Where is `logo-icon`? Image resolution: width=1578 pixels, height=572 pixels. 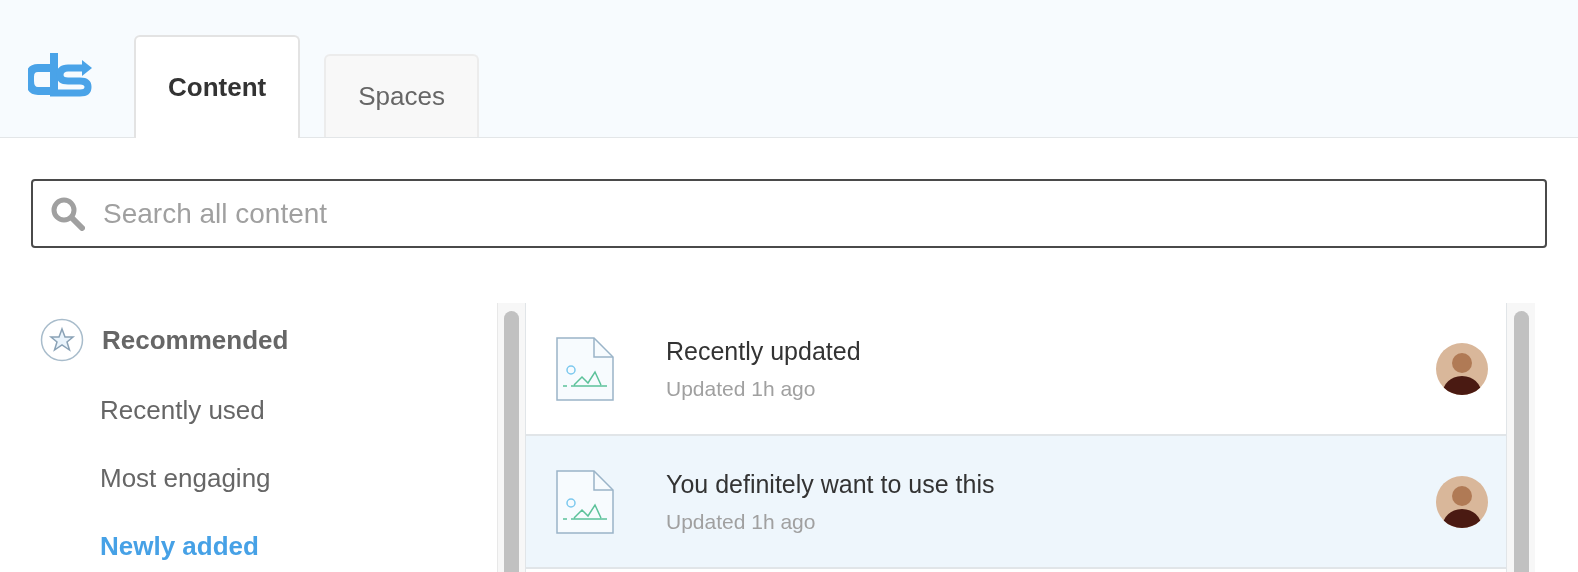
logo-icon is located at coordinates (61, 74).